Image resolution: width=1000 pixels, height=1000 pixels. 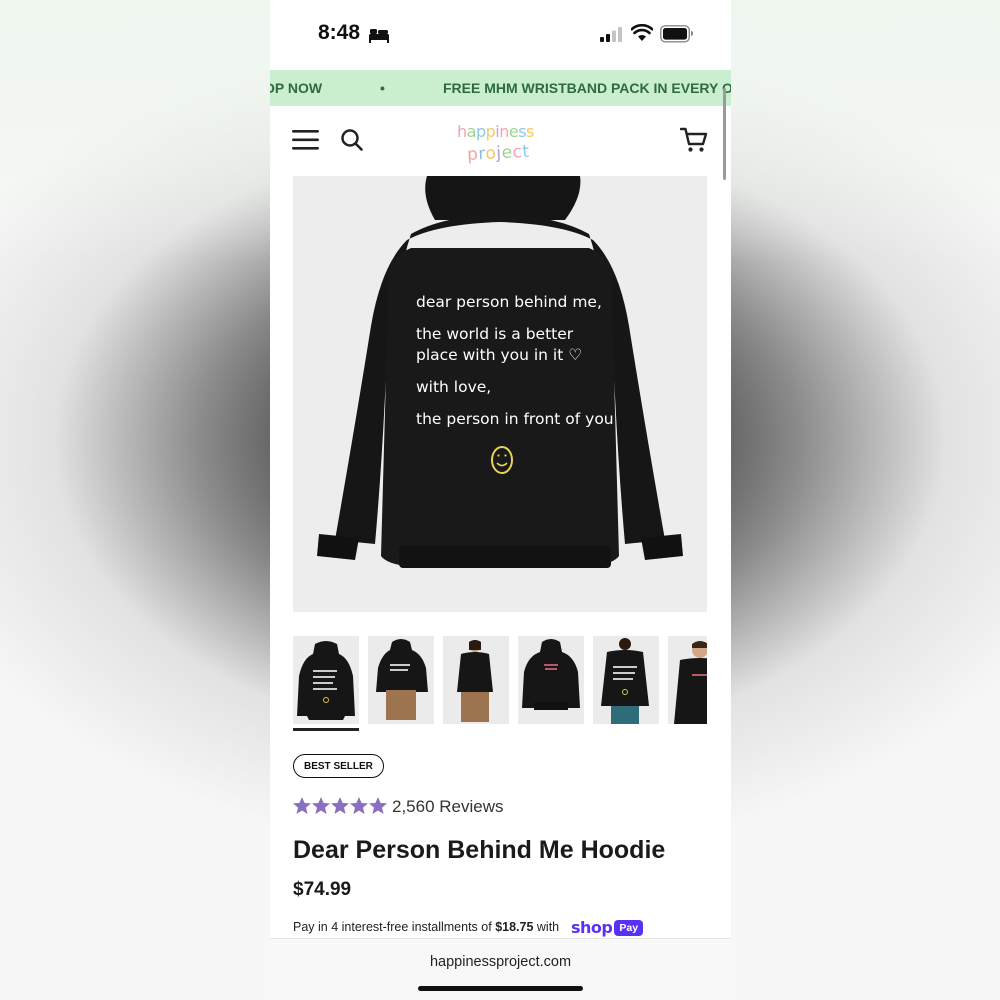 What do you see at coordinates (448, 807) in the screenshot?
I see `reviews-count-link: 2,560 Reviews` at bounding box center [448, 807].